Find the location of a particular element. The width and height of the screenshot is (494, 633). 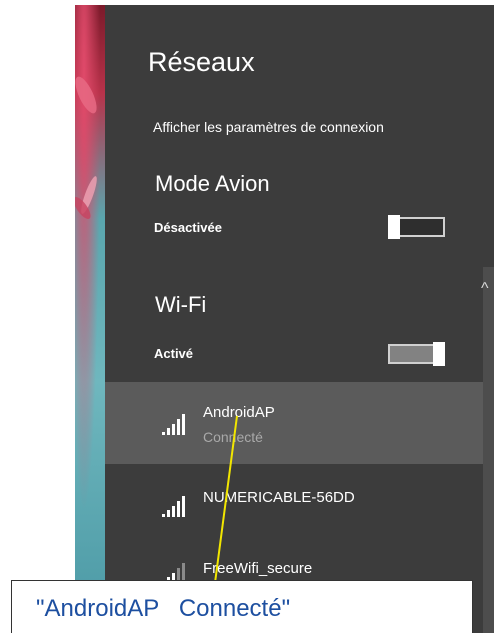

network-item-androidap: AndroidAP Connecté is located at coordinates (294, 423).